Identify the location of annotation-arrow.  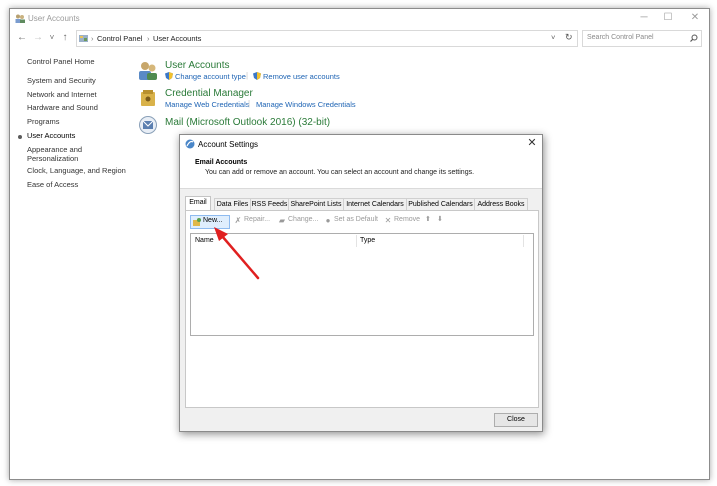
(237, 253).